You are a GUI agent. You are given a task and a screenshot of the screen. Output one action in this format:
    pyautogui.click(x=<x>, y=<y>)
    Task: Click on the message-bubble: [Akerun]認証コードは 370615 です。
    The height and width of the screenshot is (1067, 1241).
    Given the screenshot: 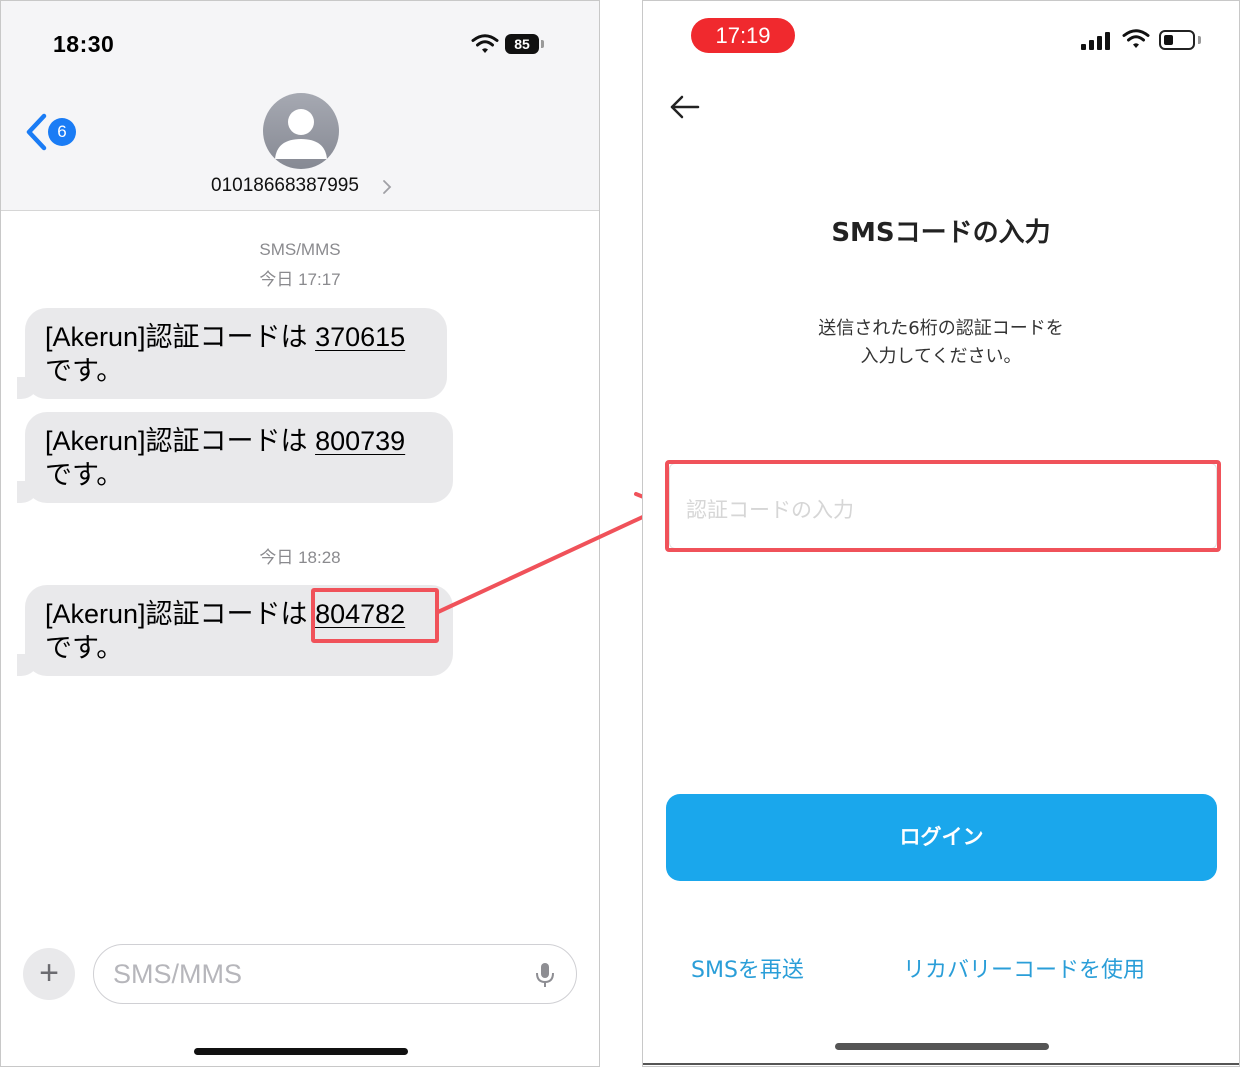 What is the action you would take?
    pyautogui.click(x=236, y=353)
    